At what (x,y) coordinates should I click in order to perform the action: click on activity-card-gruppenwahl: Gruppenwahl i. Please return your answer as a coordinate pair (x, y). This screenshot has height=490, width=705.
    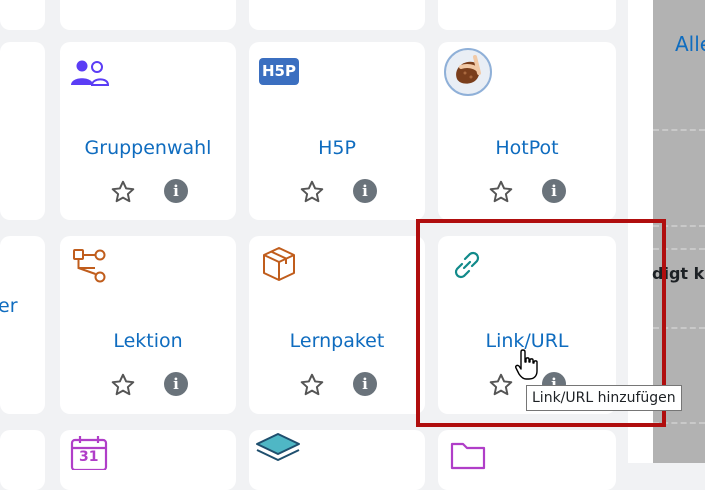
    Looking at the image, I should click on (148, 131).